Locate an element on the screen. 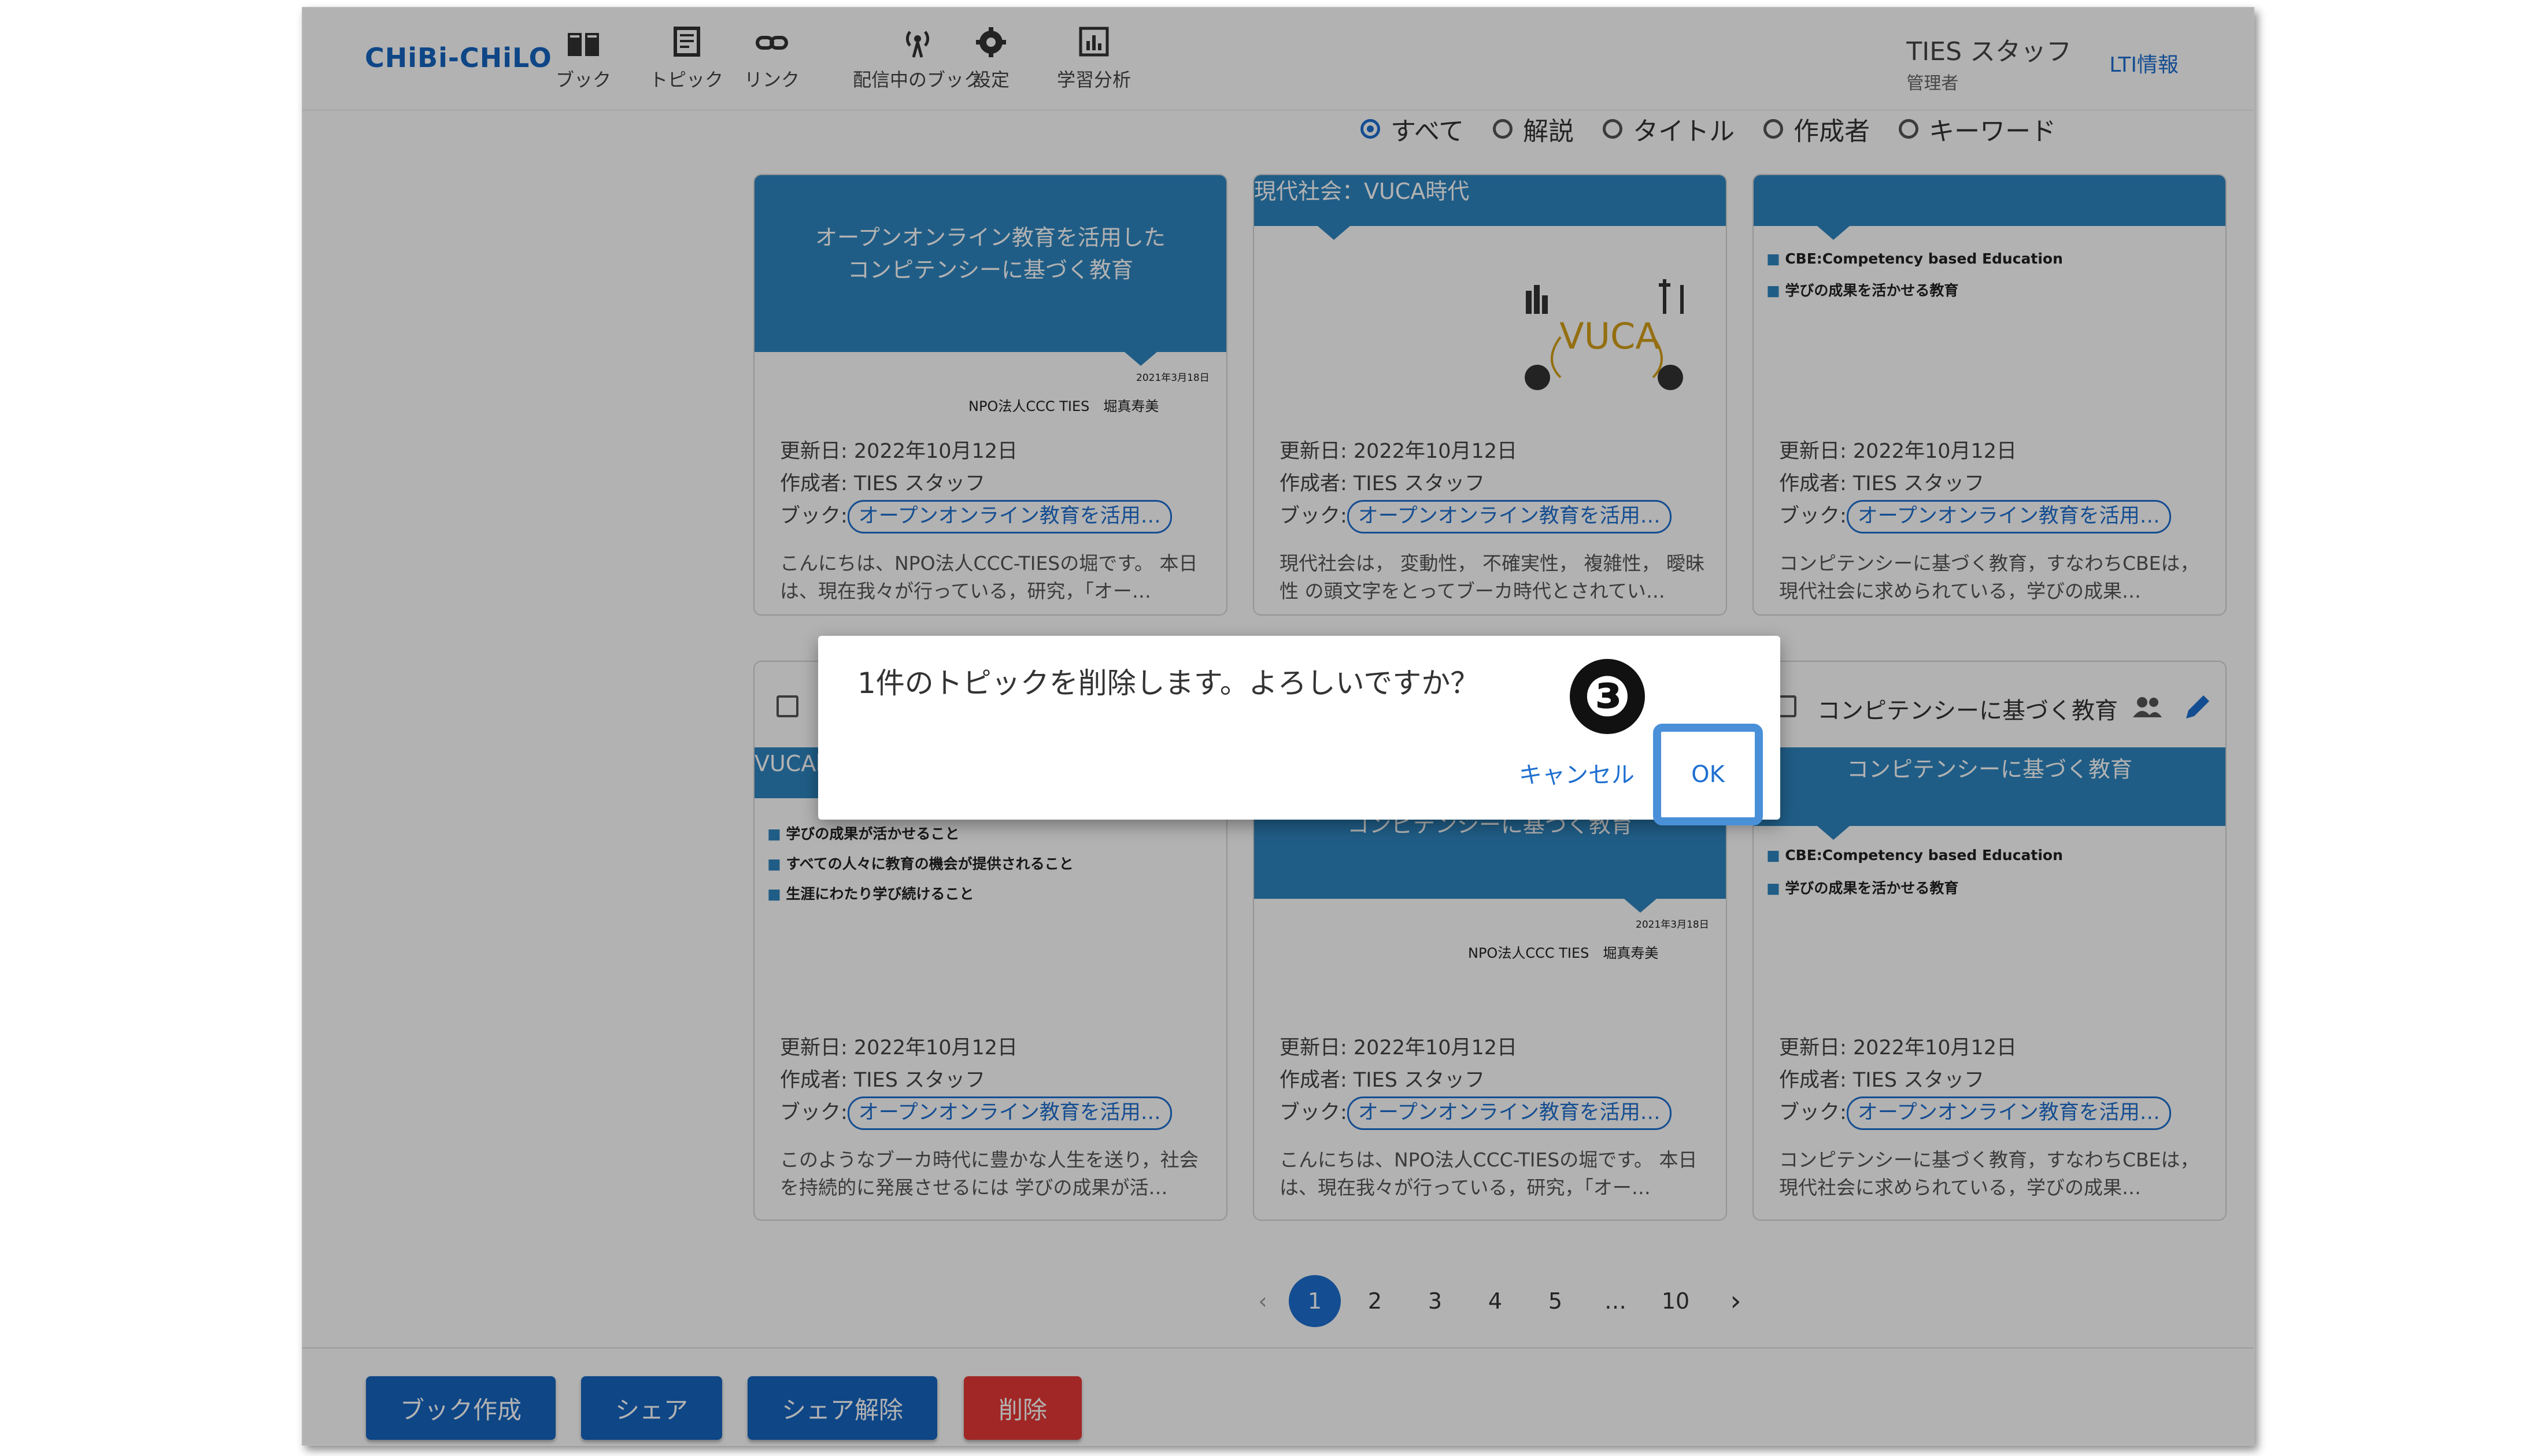 This screenshot has width=2544, height=1456. step-marker: ❸ is located at coordinates (1607, 696).